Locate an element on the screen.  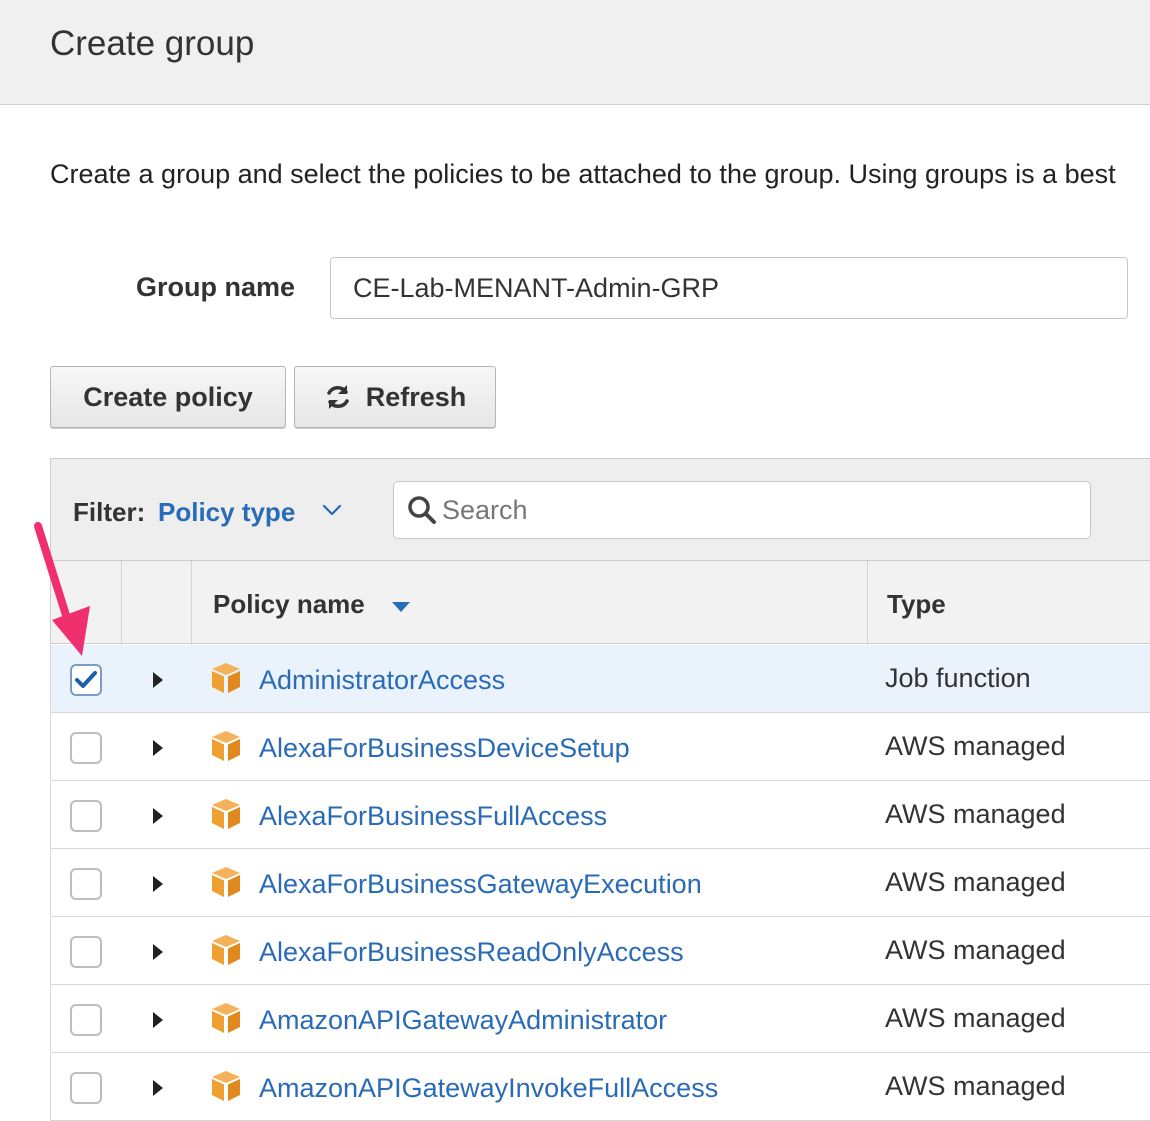
filter-bar: Filter: Policy type is located at coordinates (600, 509).